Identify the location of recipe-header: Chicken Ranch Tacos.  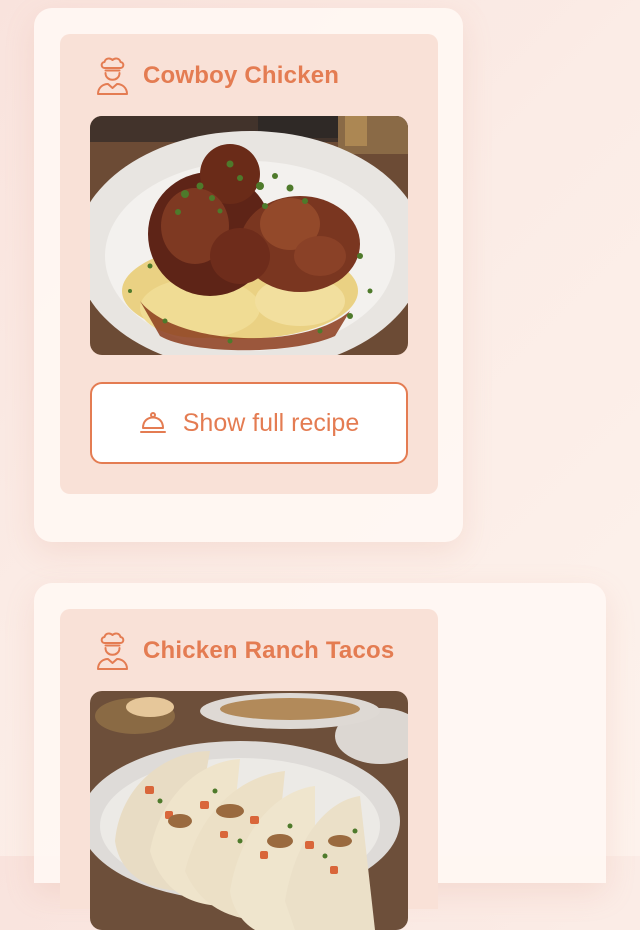
(244, 651).